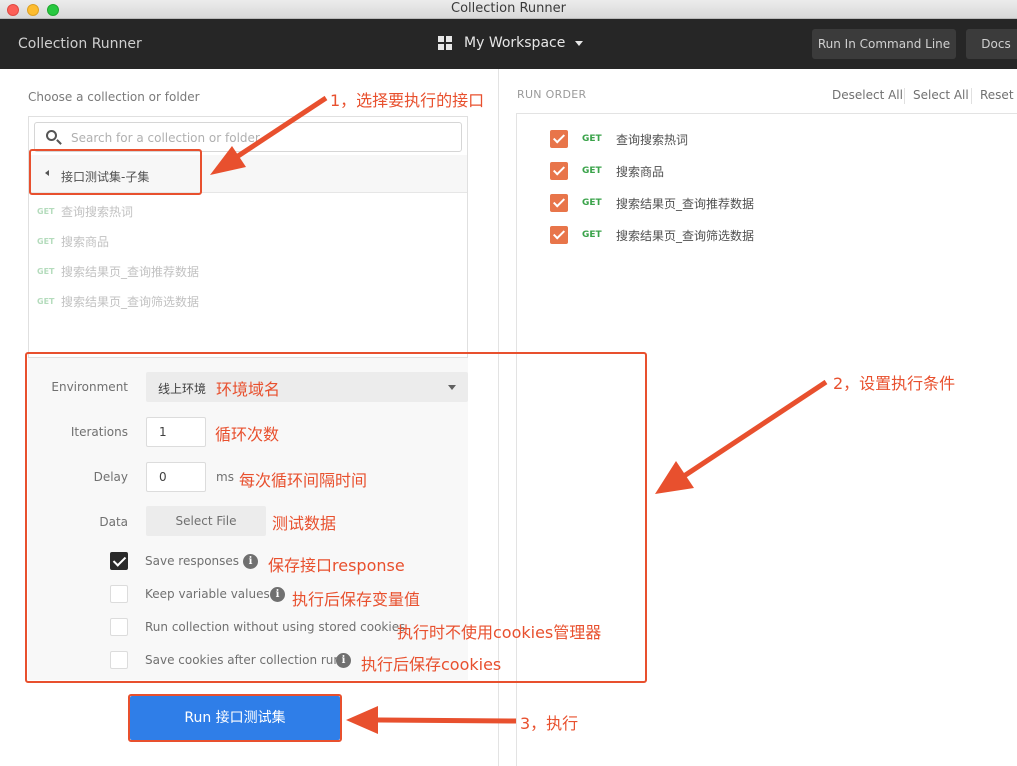  Describe the element at coordinates (894, 383) in the screenshot. I see `annotation-step2: 2，设置执行条件` at that location.